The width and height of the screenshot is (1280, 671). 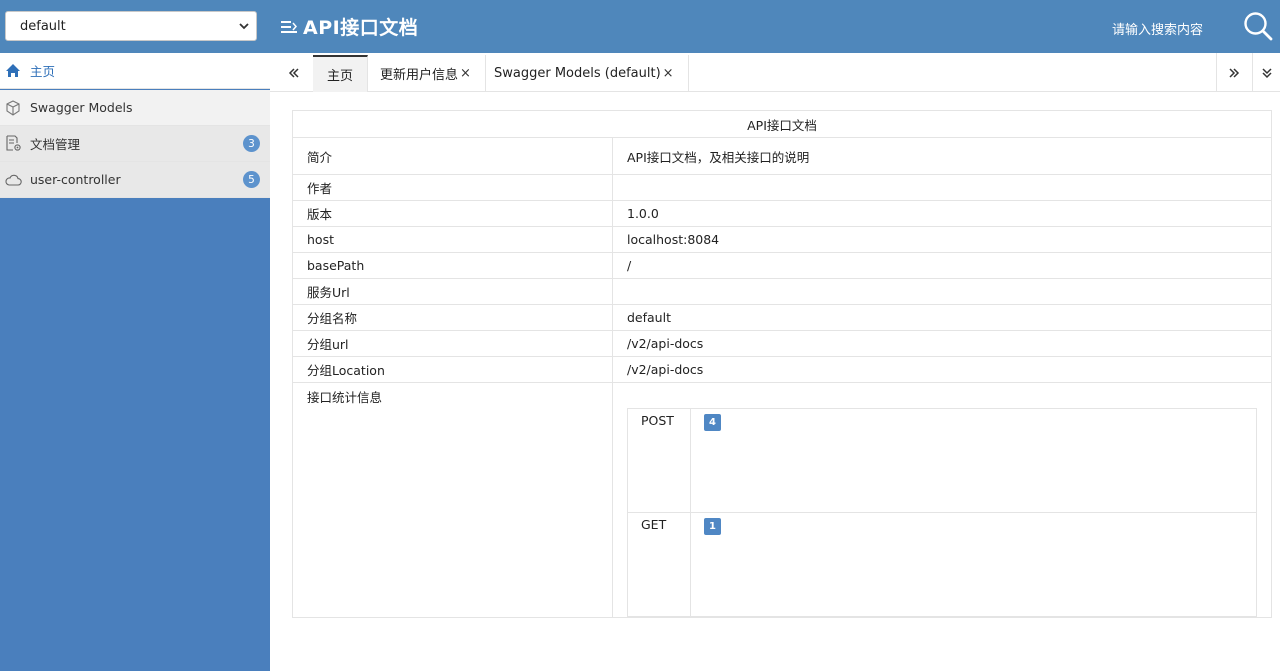 I want to click on row-key: 简介, so click(x=452, y=156).